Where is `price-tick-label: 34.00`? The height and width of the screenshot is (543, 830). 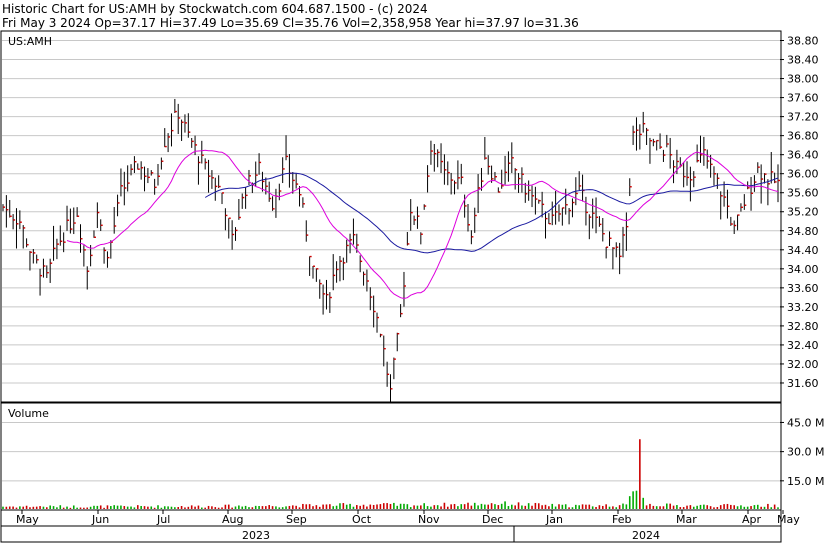 price-tick-label: 34.00 is located at coordinates (803, 269).